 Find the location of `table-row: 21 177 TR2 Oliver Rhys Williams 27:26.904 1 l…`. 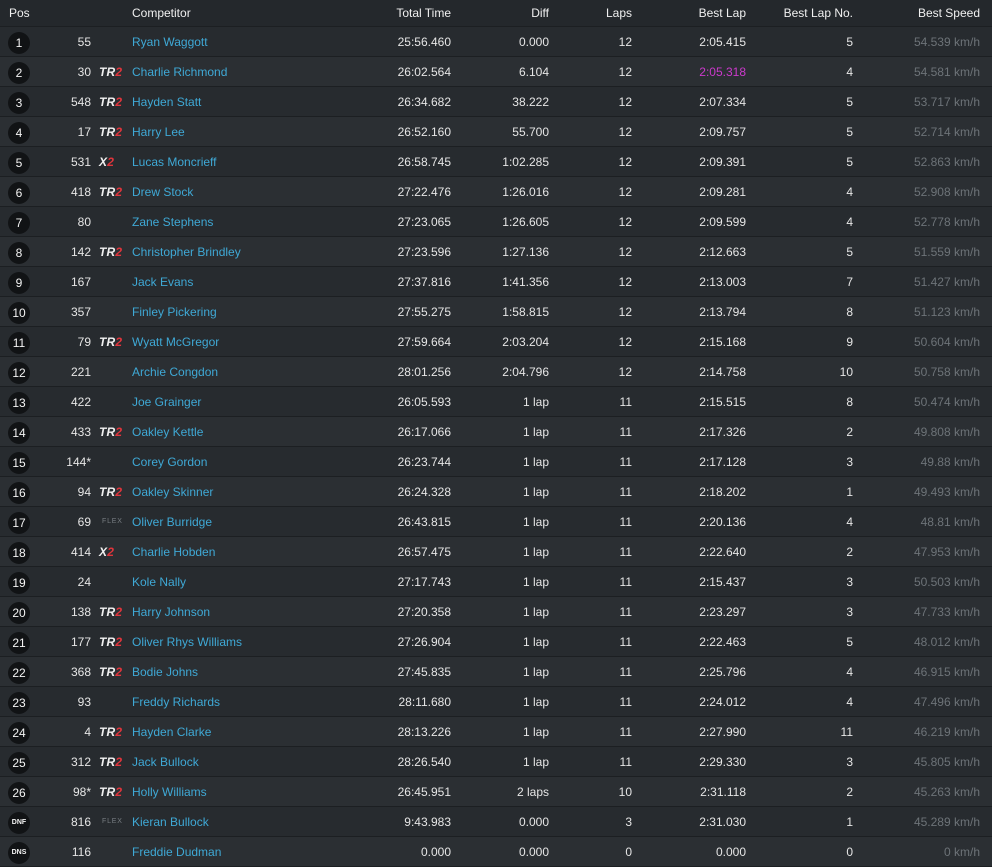

table-row: 21 177 TR2 Oliver Rhys Williams 27:26.904 1 l… is located at coordinates (496, 642).